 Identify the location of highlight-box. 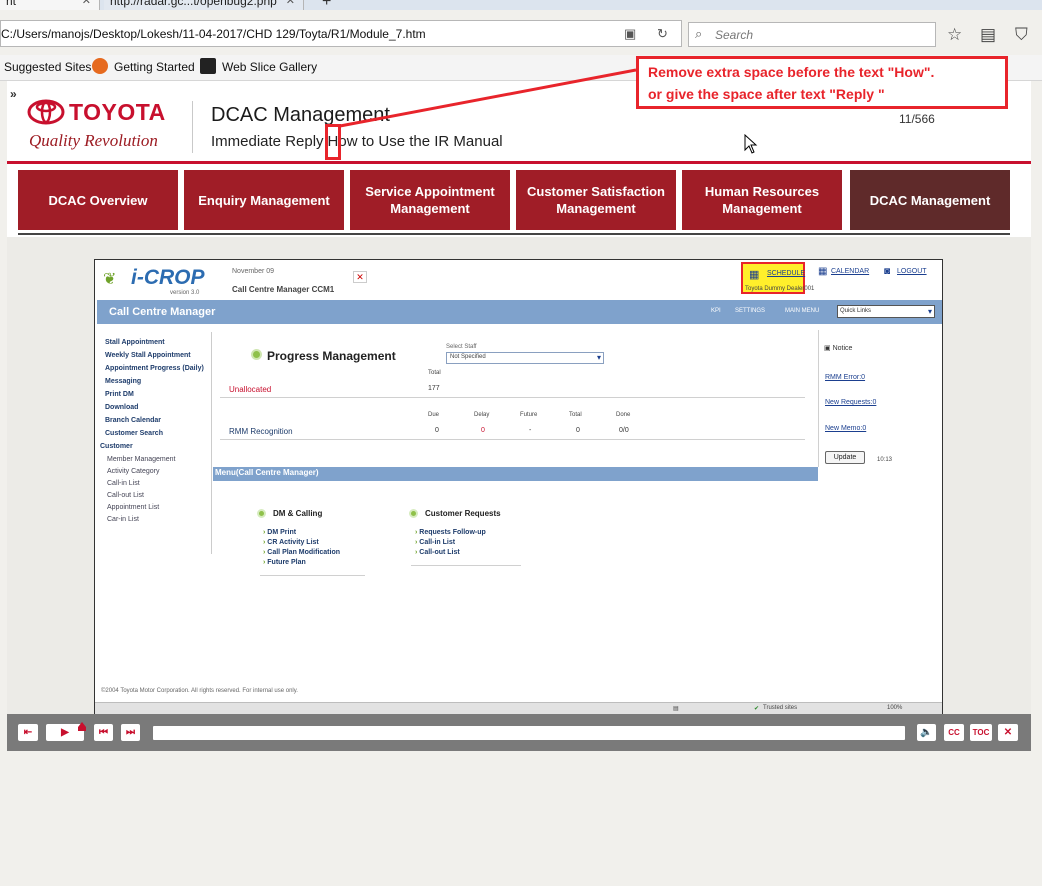
(333, 142).